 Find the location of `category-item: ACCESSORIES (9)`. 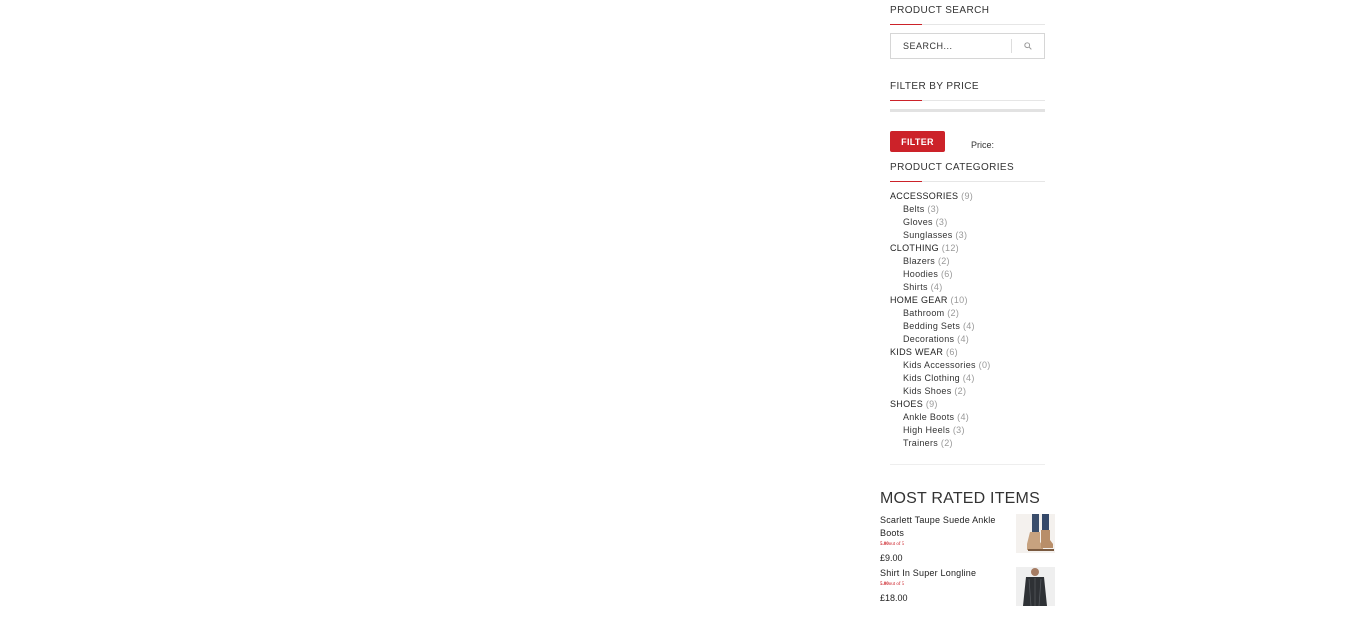

category-item: ACCESSORIES (9) is located at coordinates (967, 196).